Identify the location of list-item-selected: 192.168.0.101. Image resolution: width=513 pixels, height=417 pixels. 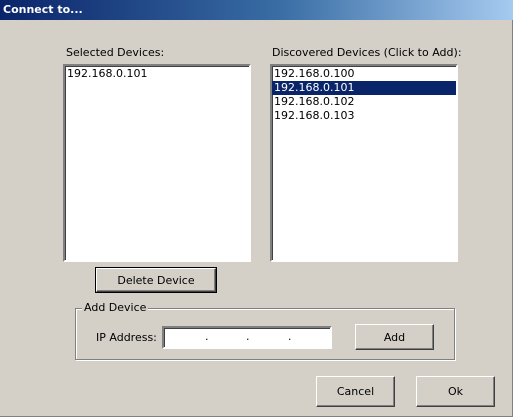
(364, 88).